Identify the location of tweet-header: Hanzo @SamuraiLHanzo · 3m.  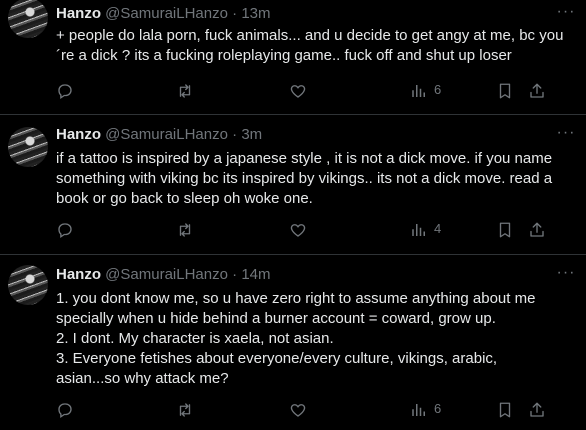
(159, 135).